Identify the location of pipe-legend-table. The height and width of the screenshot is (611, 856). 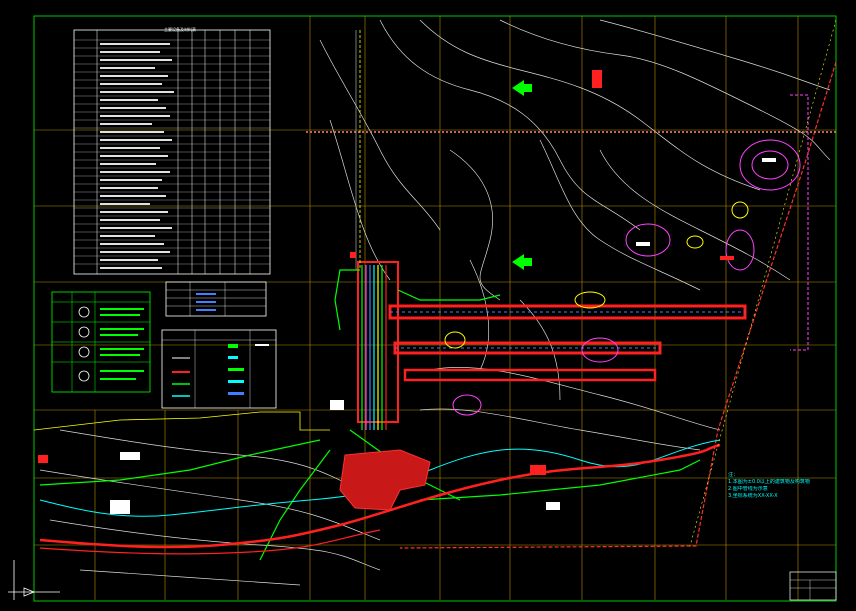
(216, 299).